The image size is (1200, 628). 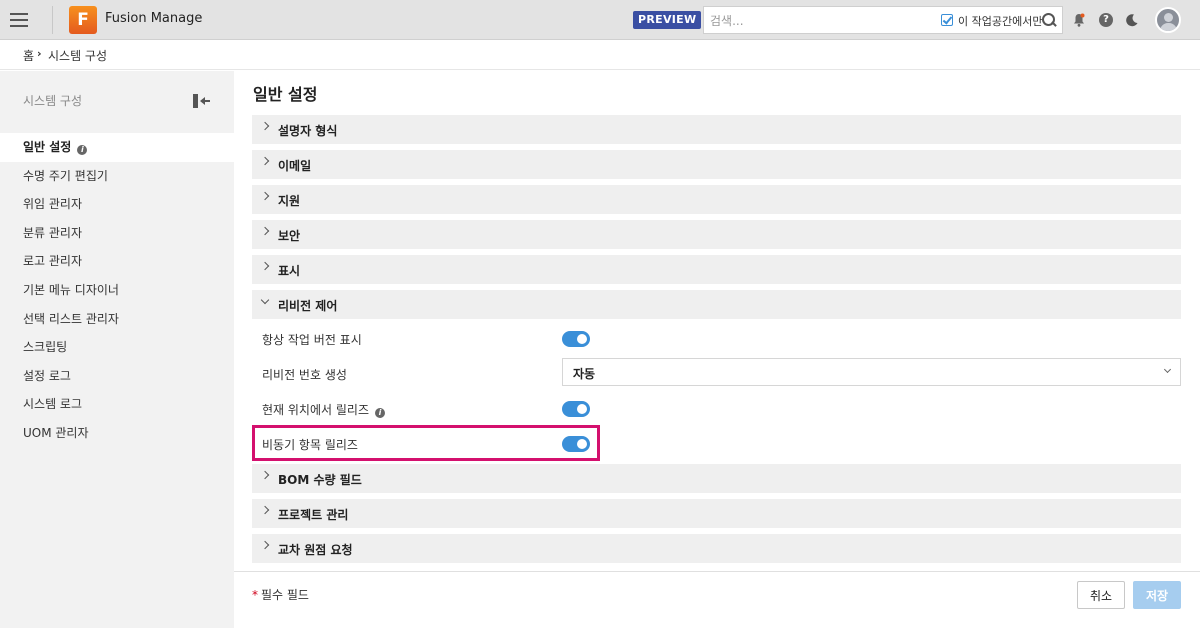 What do you see at coordinates (71, 318) in the screenshot?
I see `sidebar-item-label: 선택 리스트 관리자` at bounding box center [71, 318].